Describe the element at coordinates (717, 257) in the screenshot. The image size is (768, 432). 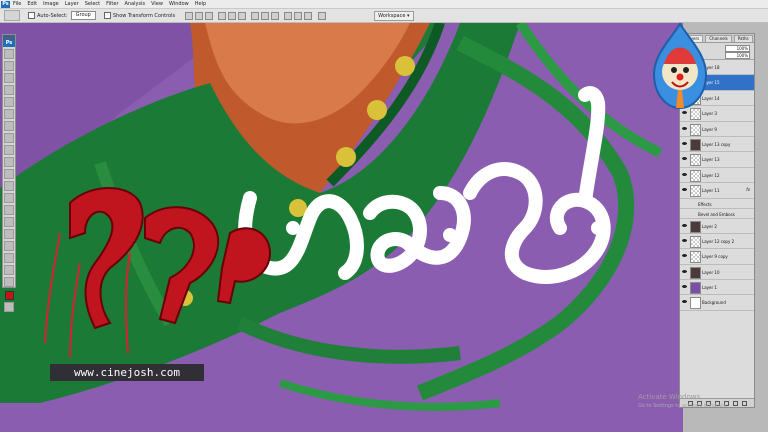
I see `layer-row: Layer 9 copy` at that location.